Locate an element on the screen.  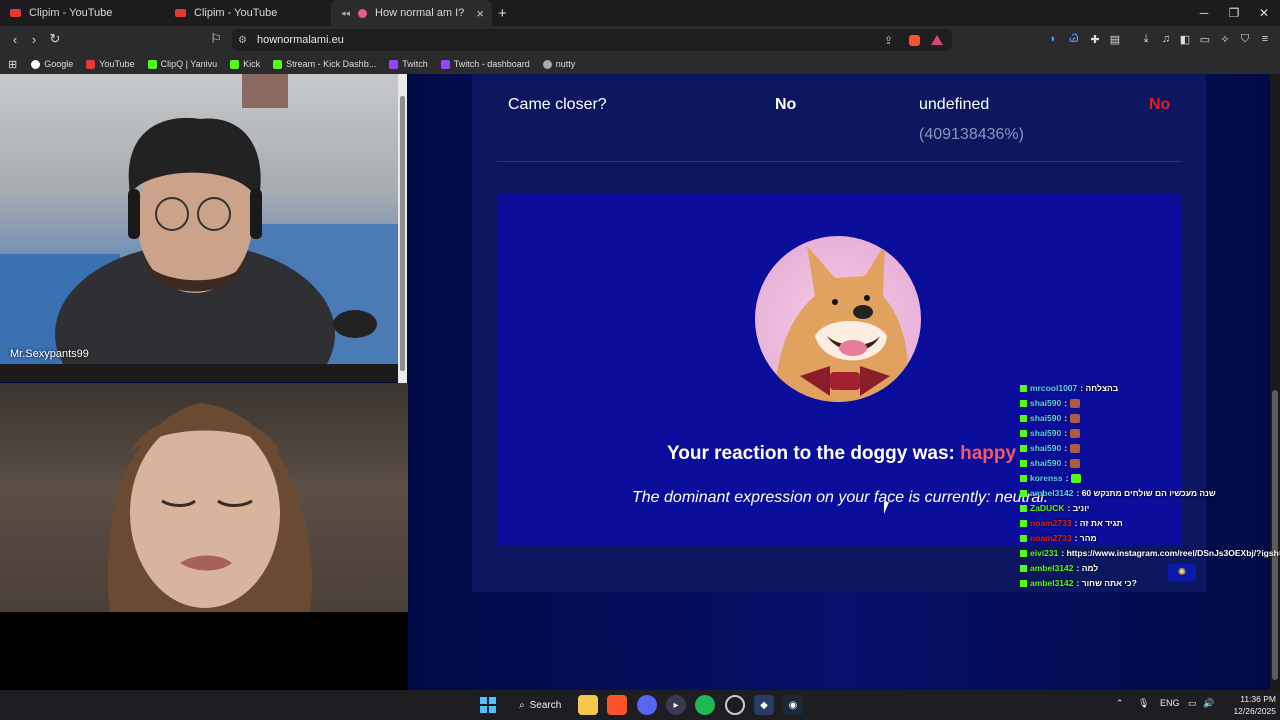
close-tab-icon: × is located at coordinates (480, 13).